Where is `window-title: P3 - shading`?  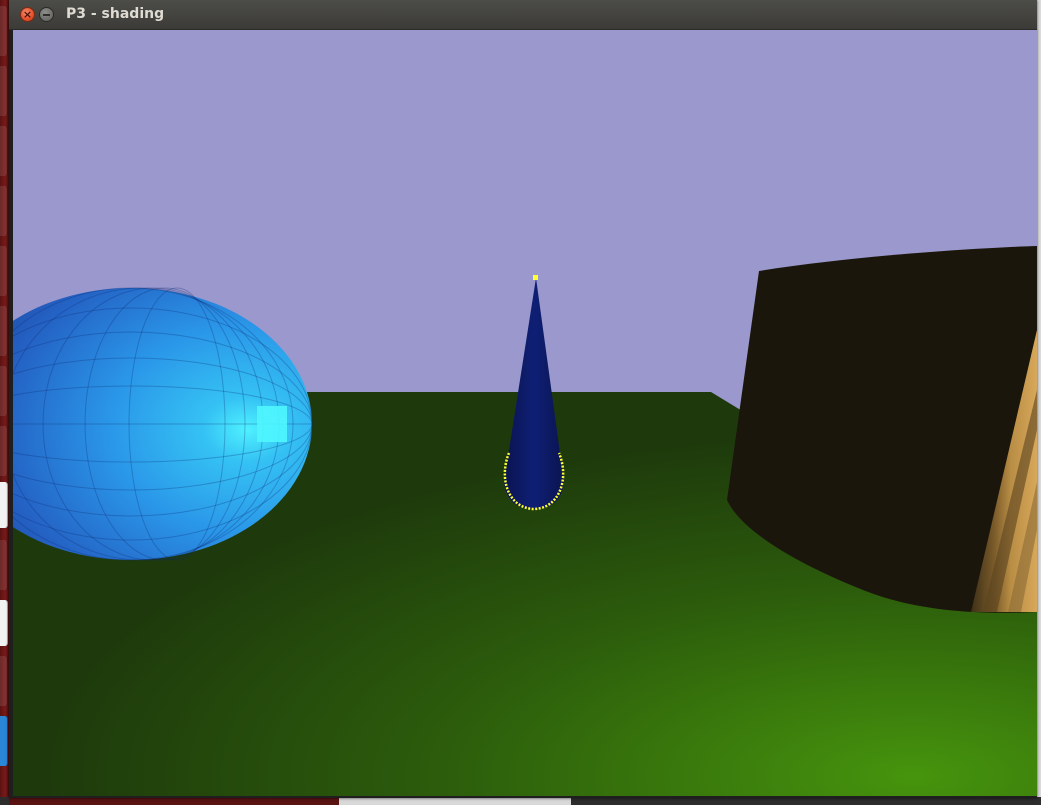
window-title: P3 - shading is located at coordinates (115, 14).